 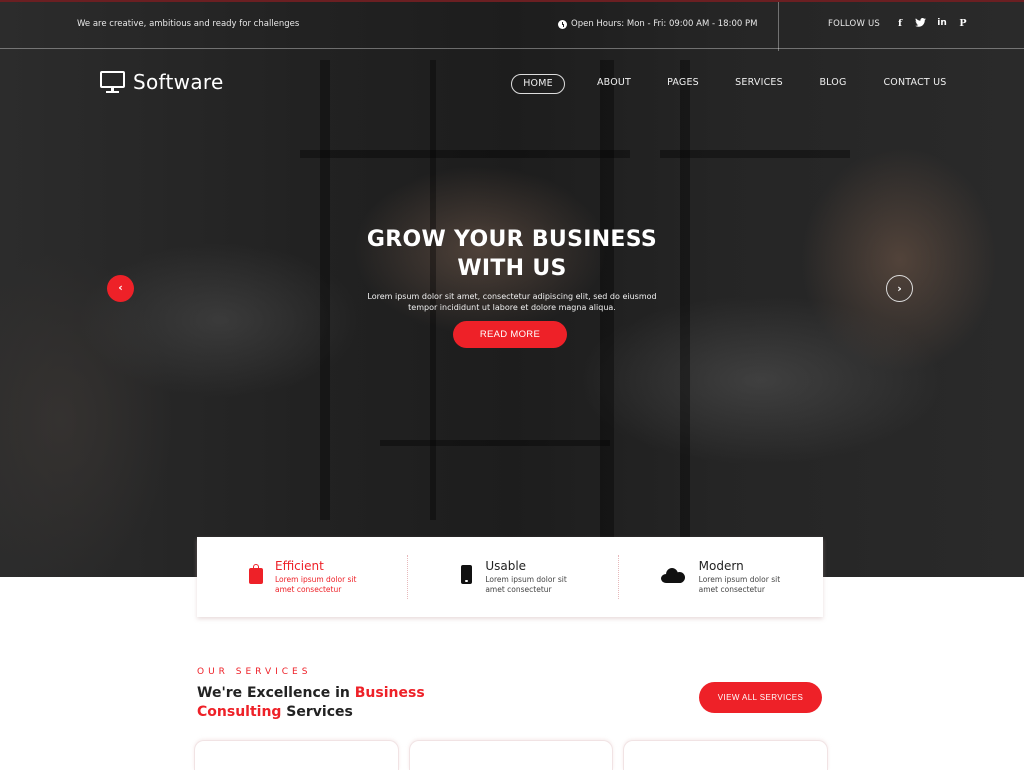 I want to click on read-more-button: READ MORE, so click(x=510, y=334).